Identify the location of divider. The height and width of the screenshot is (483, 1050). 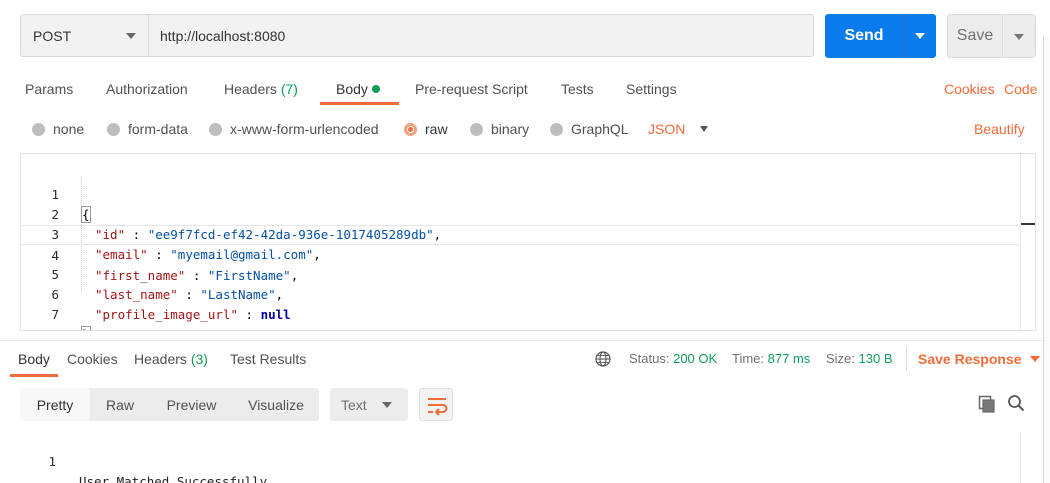
(906, 359).